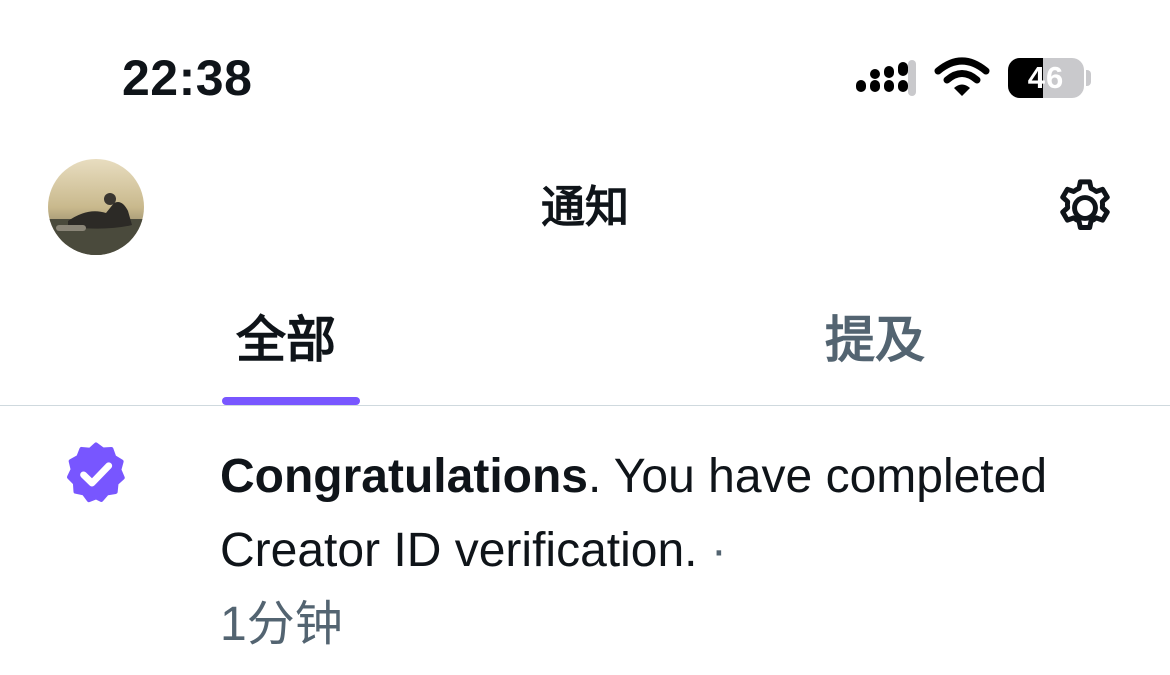 Image resolution: width=1170 pixels, height=675 pixels. I want to click on gear-icon, so click(1085, 208).